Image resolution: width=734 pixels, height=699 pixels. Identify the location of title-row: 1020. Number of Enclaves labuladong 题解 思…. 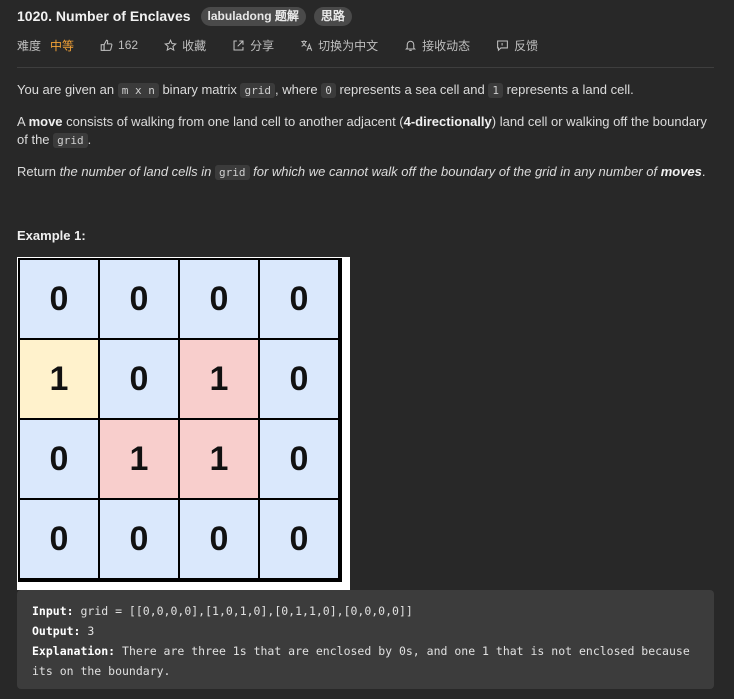
(184, 16).